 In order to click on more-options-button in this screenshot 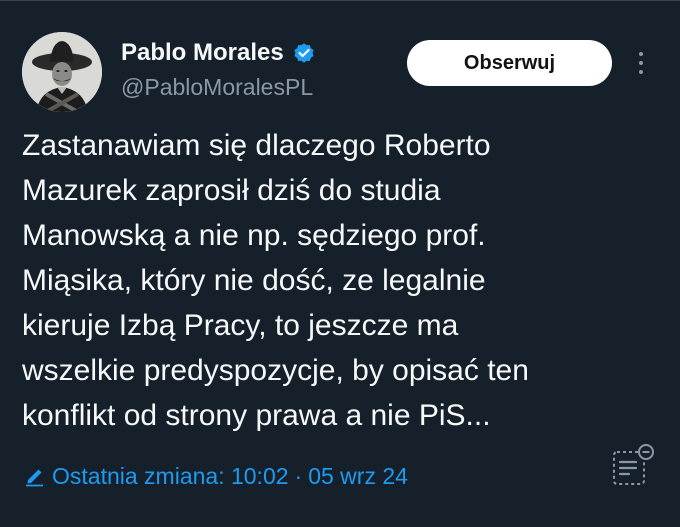, I will do `click(641, 63)`.